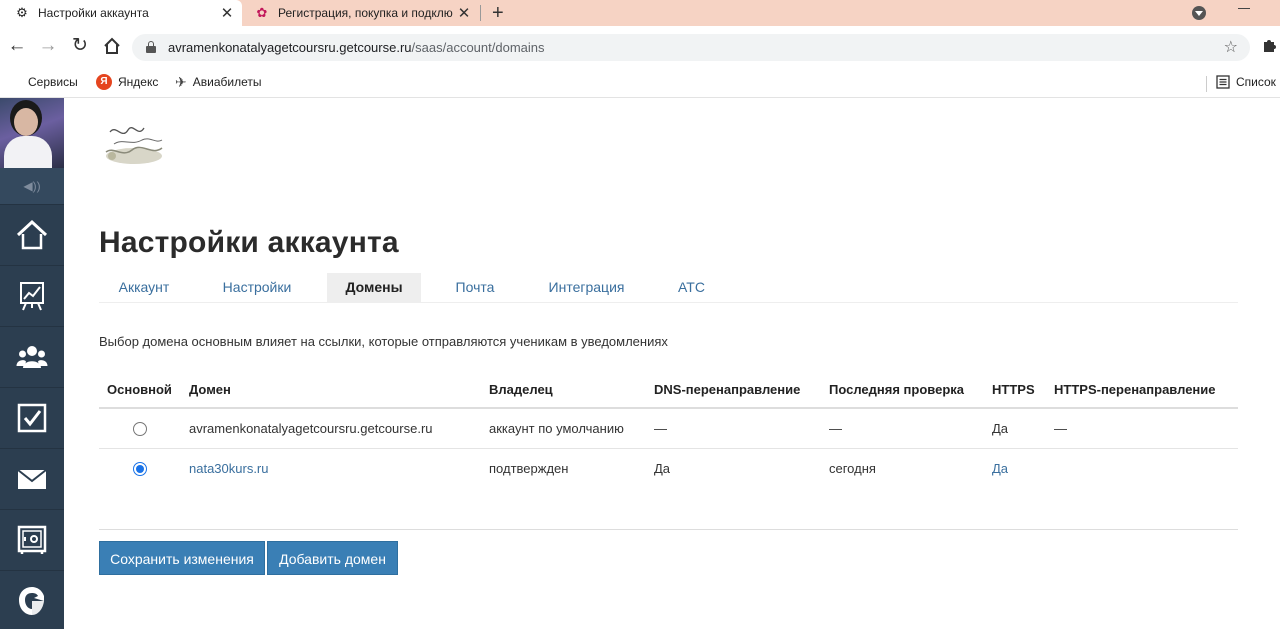 This screenshot has width=1280, height=630. Describe the element at coordinates (662, 468) in the screenshot. I see `dns-cell: Да` at that location.